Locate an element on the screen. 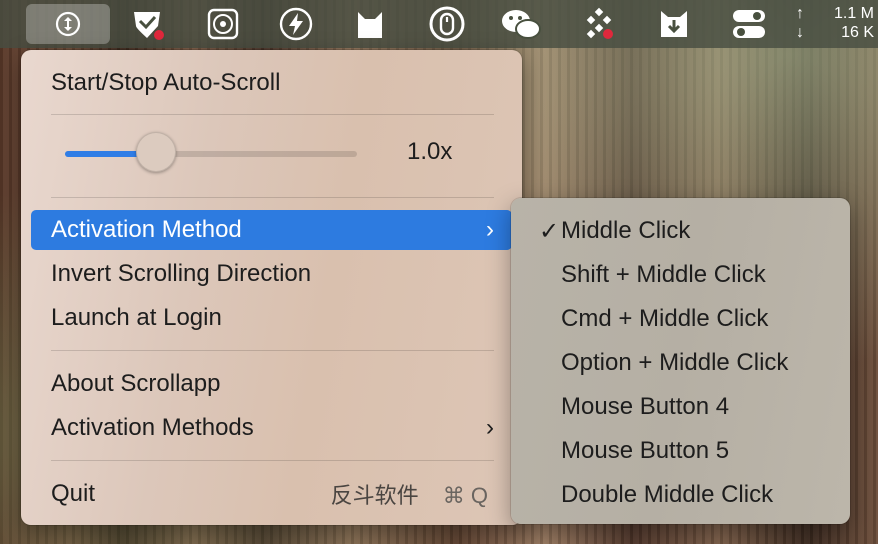  download-speed: 16 K is located at coordinates (857, 32).